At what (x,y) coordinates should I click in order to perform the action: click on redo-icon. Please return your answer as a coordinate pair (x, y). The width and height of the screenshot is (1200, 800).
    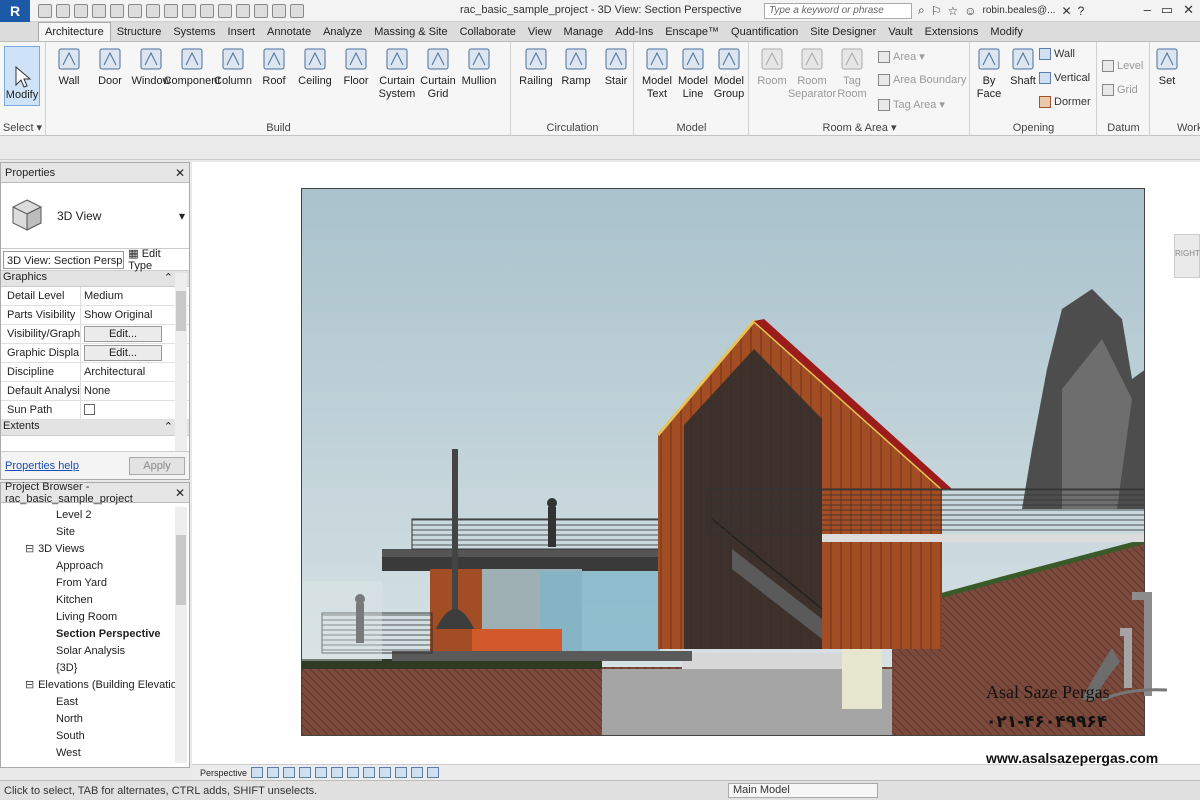
    Looking at the image, I should click on (117, 10).